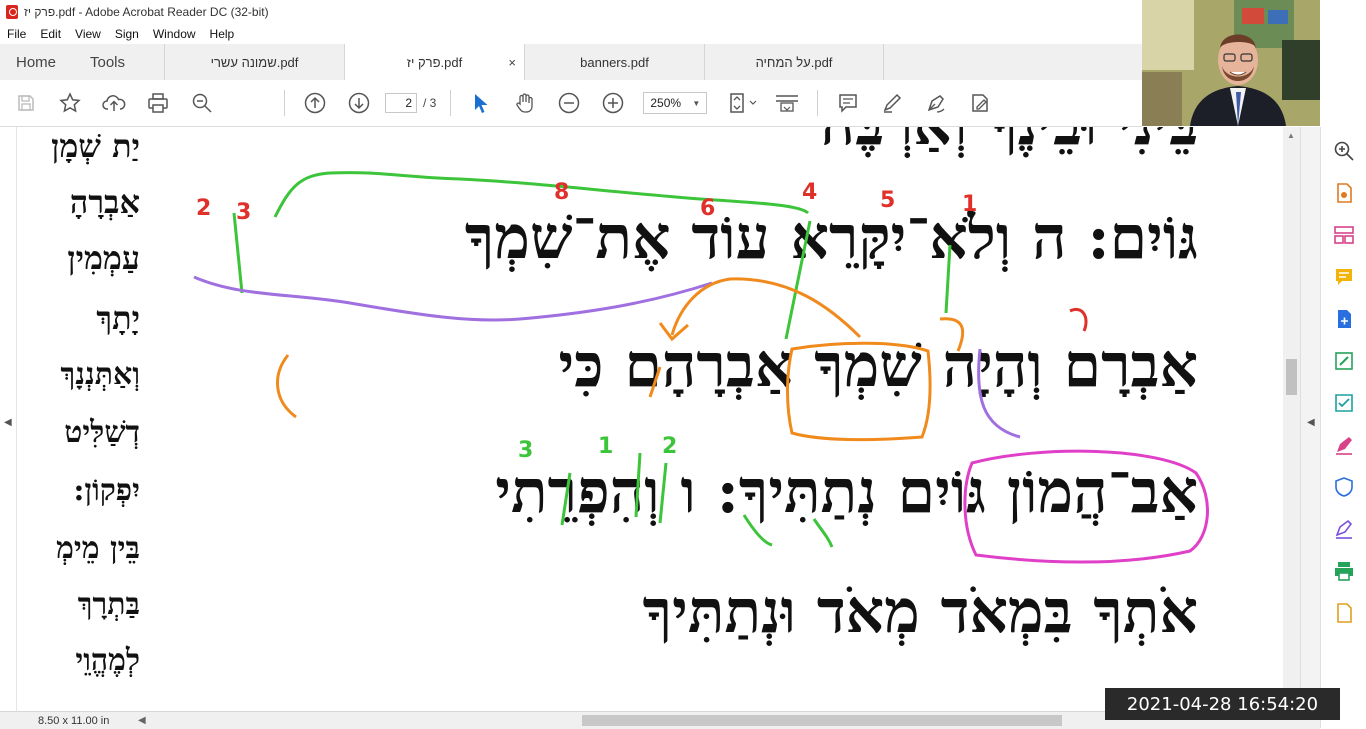 The image size is (1366, 729). Describe the element at coordinates (1291, 377) in the screenshot. I see `vertical-scroll-thumb` at that location.